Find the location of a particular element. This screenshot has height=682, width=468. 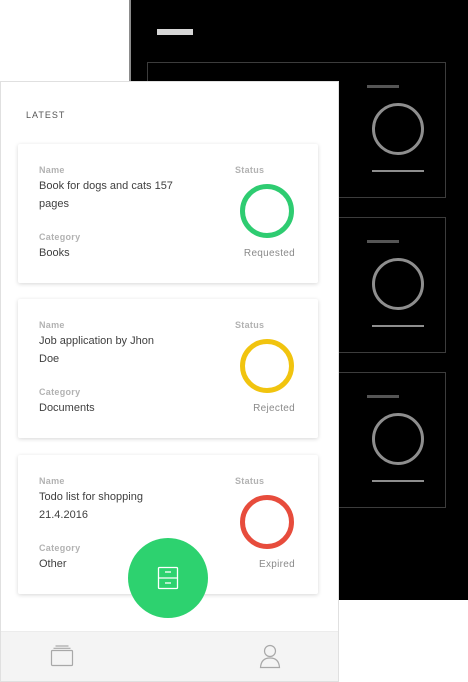

status-text: Rejected is located at coordinates (274, 408).